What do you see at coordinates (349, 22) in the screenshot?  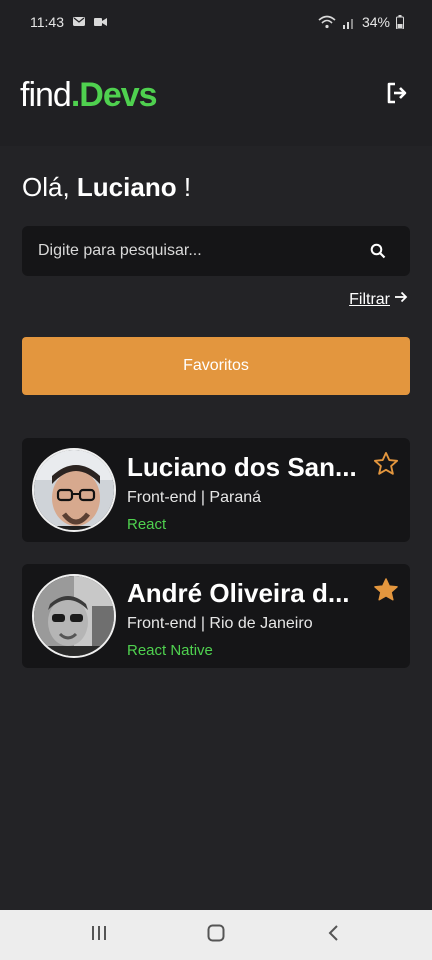 I see `signal-icon` at bounding box center [349, 22].